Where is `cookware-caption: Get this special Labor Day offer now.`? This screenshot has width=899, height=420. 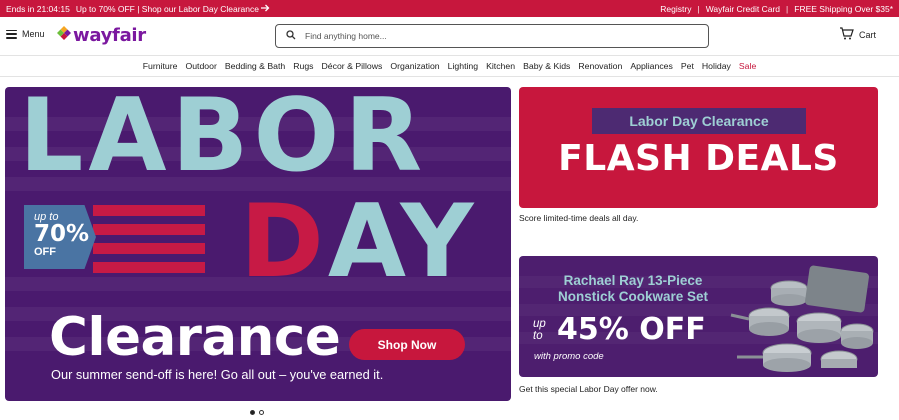
cookware-caption: Get this special Labor Day offer now. is located at coordinates (588, 389).